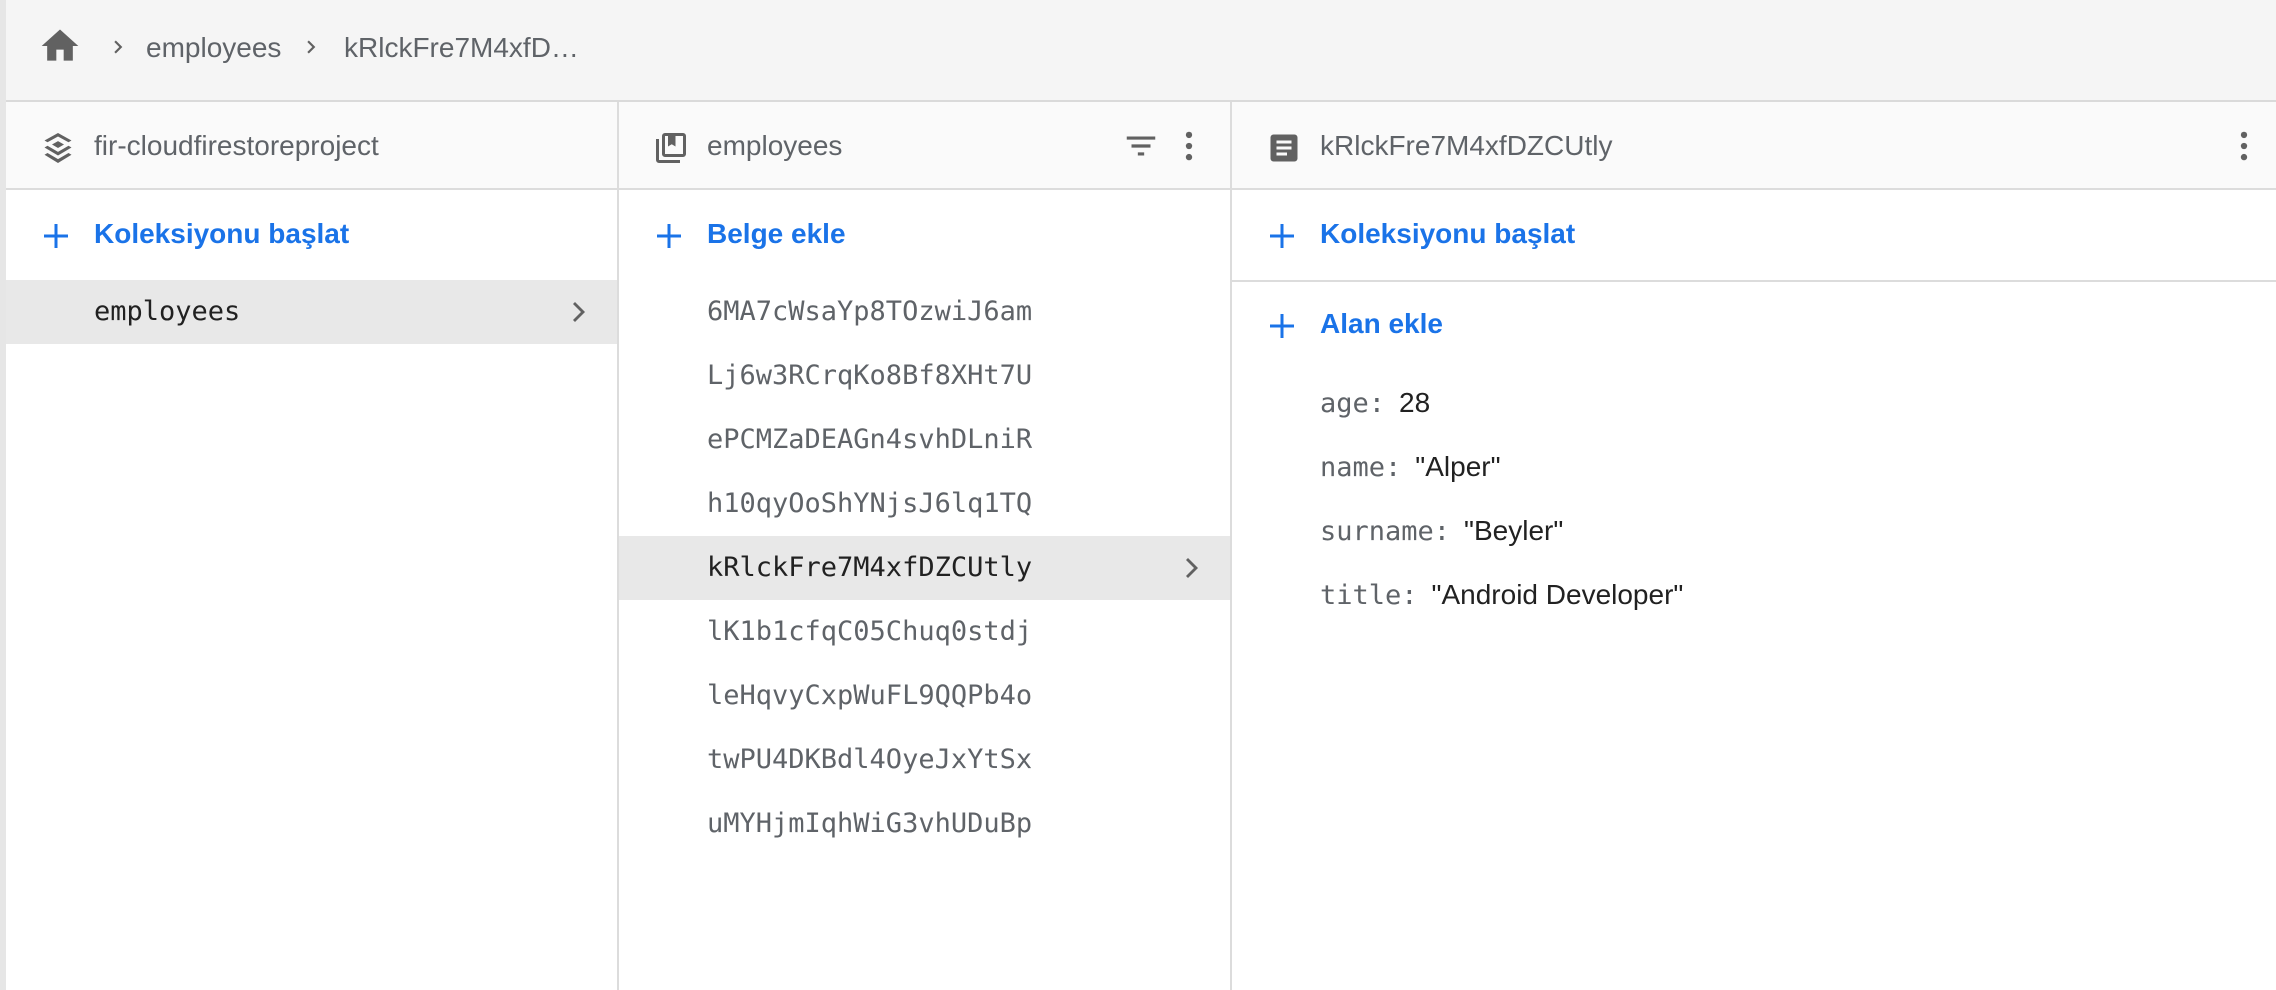  Describe the element at coordinates (870, 375) in the screenshot. I see `document-id: Lj6w3RCrqKo8Bf8XHt7U` at that location.